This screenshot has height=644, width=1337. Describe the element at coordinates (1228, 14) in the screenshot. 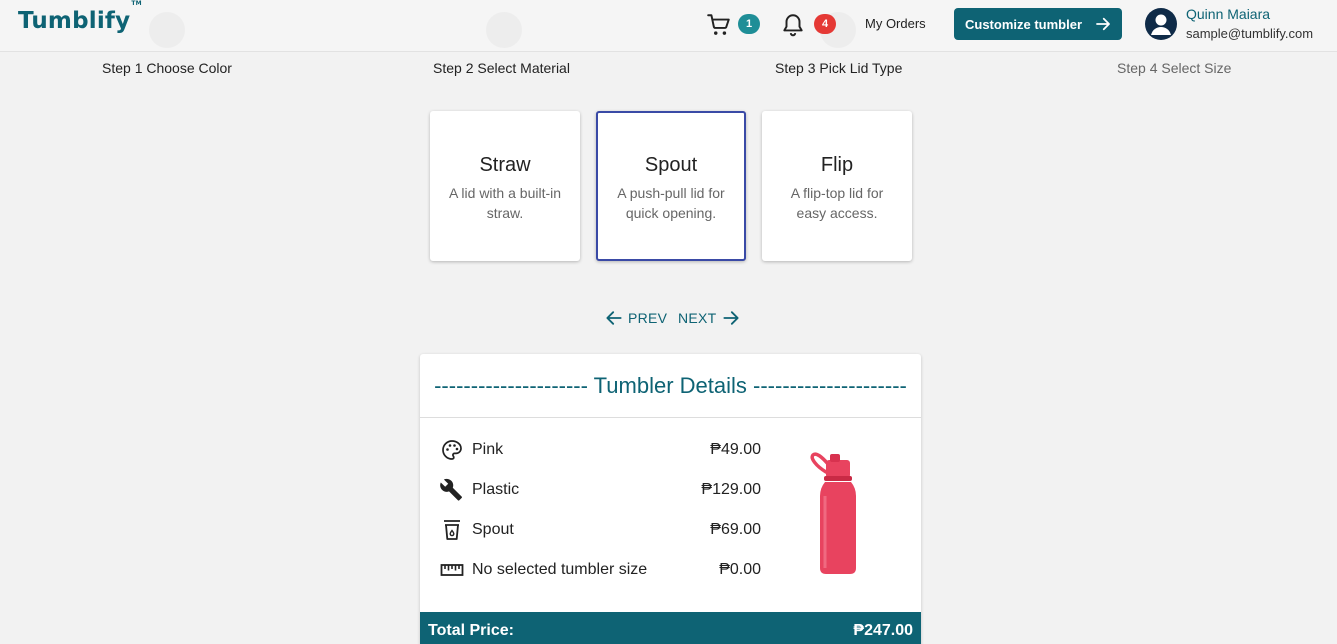

I see `user-name: Quinn Maiara` at that location.